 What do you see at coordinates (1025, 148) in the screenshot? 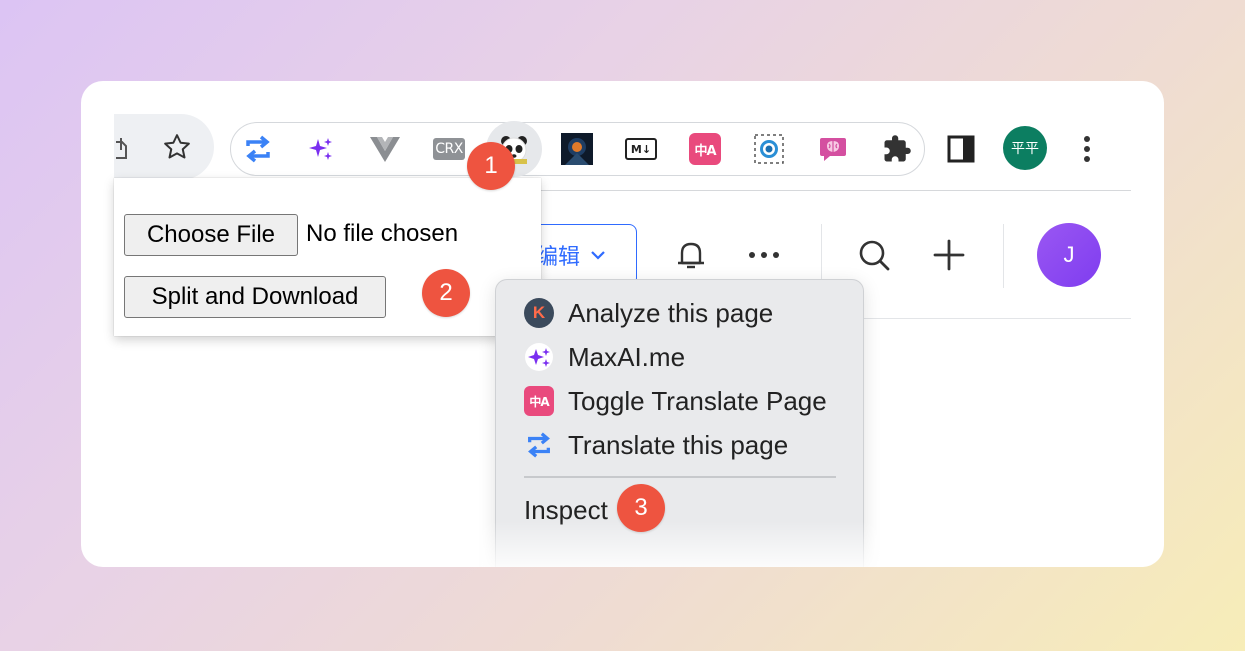
I see `profile-avatar: 平平` at bounding box center [1025, 148].